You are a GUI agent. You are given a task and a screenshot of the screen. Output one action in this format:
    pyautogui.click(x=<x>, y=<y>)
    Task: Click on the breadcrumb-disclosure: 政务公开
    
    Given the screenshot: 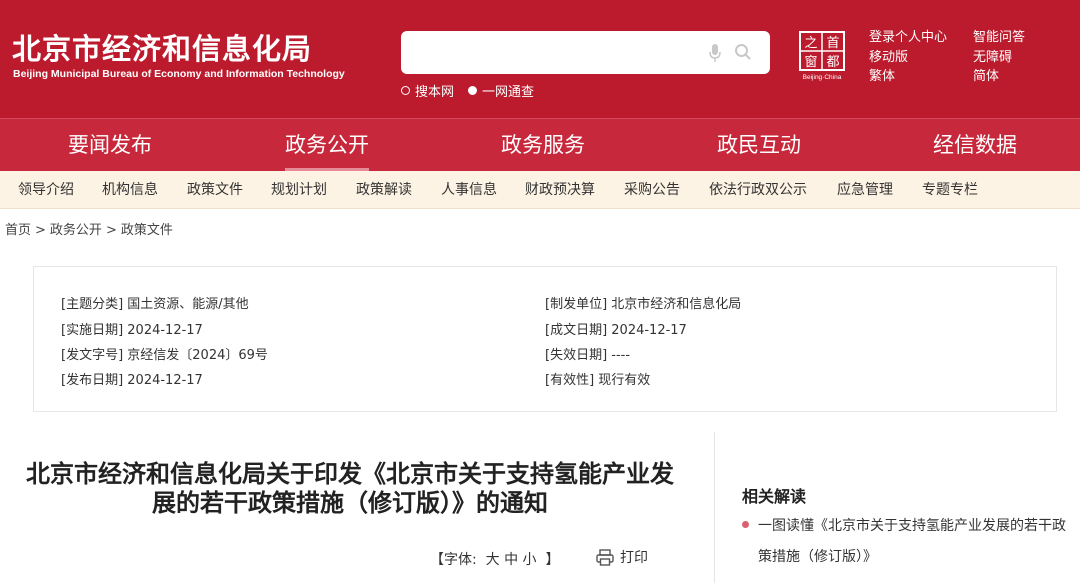 What is the action you would take?
    pyautogui.click(x=76, y=230)
    